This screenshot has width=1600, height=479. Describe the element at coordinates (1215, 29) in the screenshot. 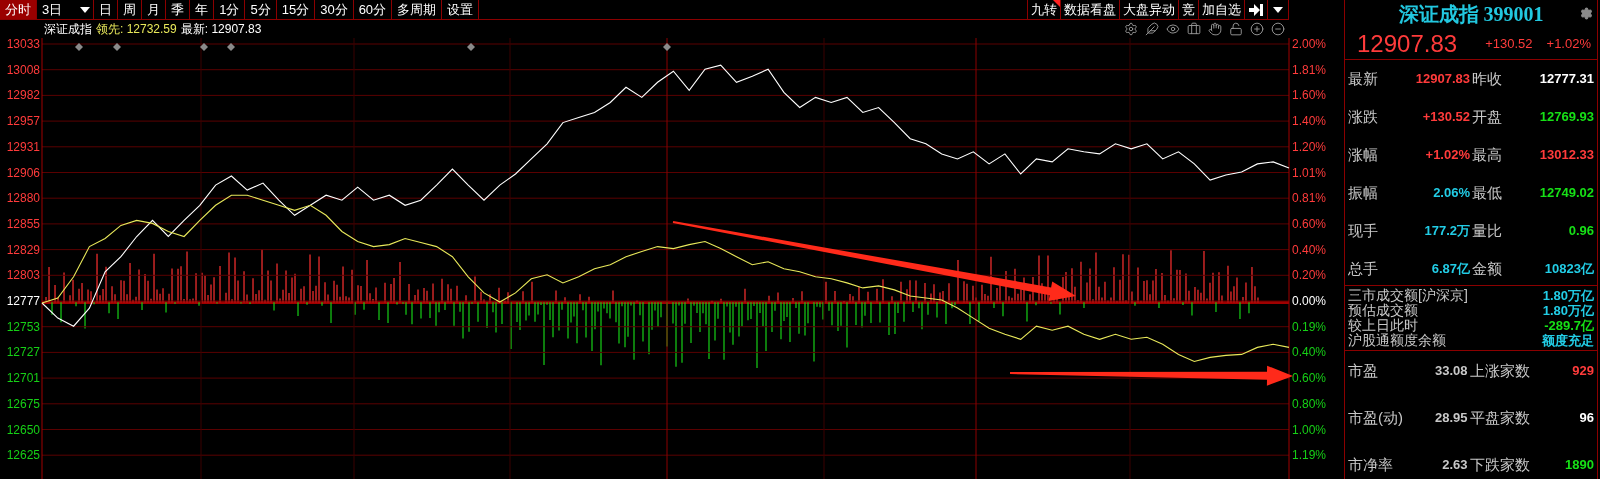

I see `hand-icon` at that location.